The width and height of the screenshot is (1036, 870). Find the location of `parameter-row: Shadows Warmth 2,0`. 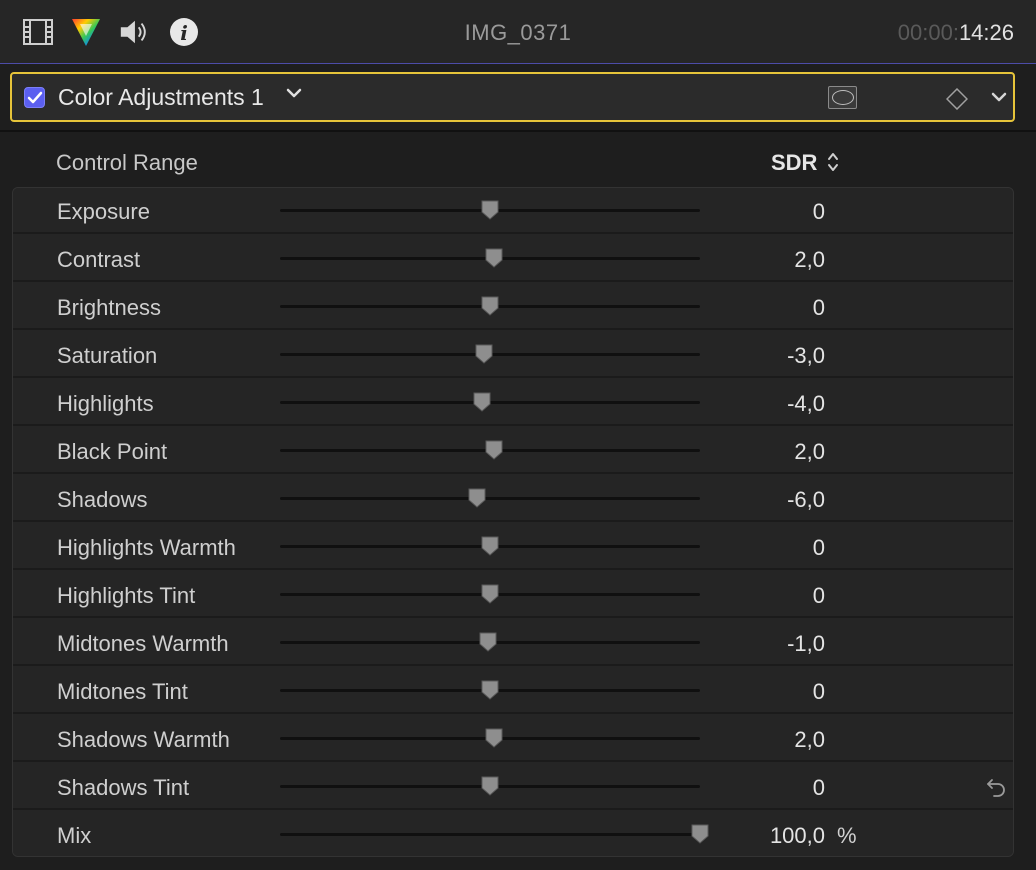

parameter-row: Shadows Warmth 2,0 is located at coordinates (513, 739).